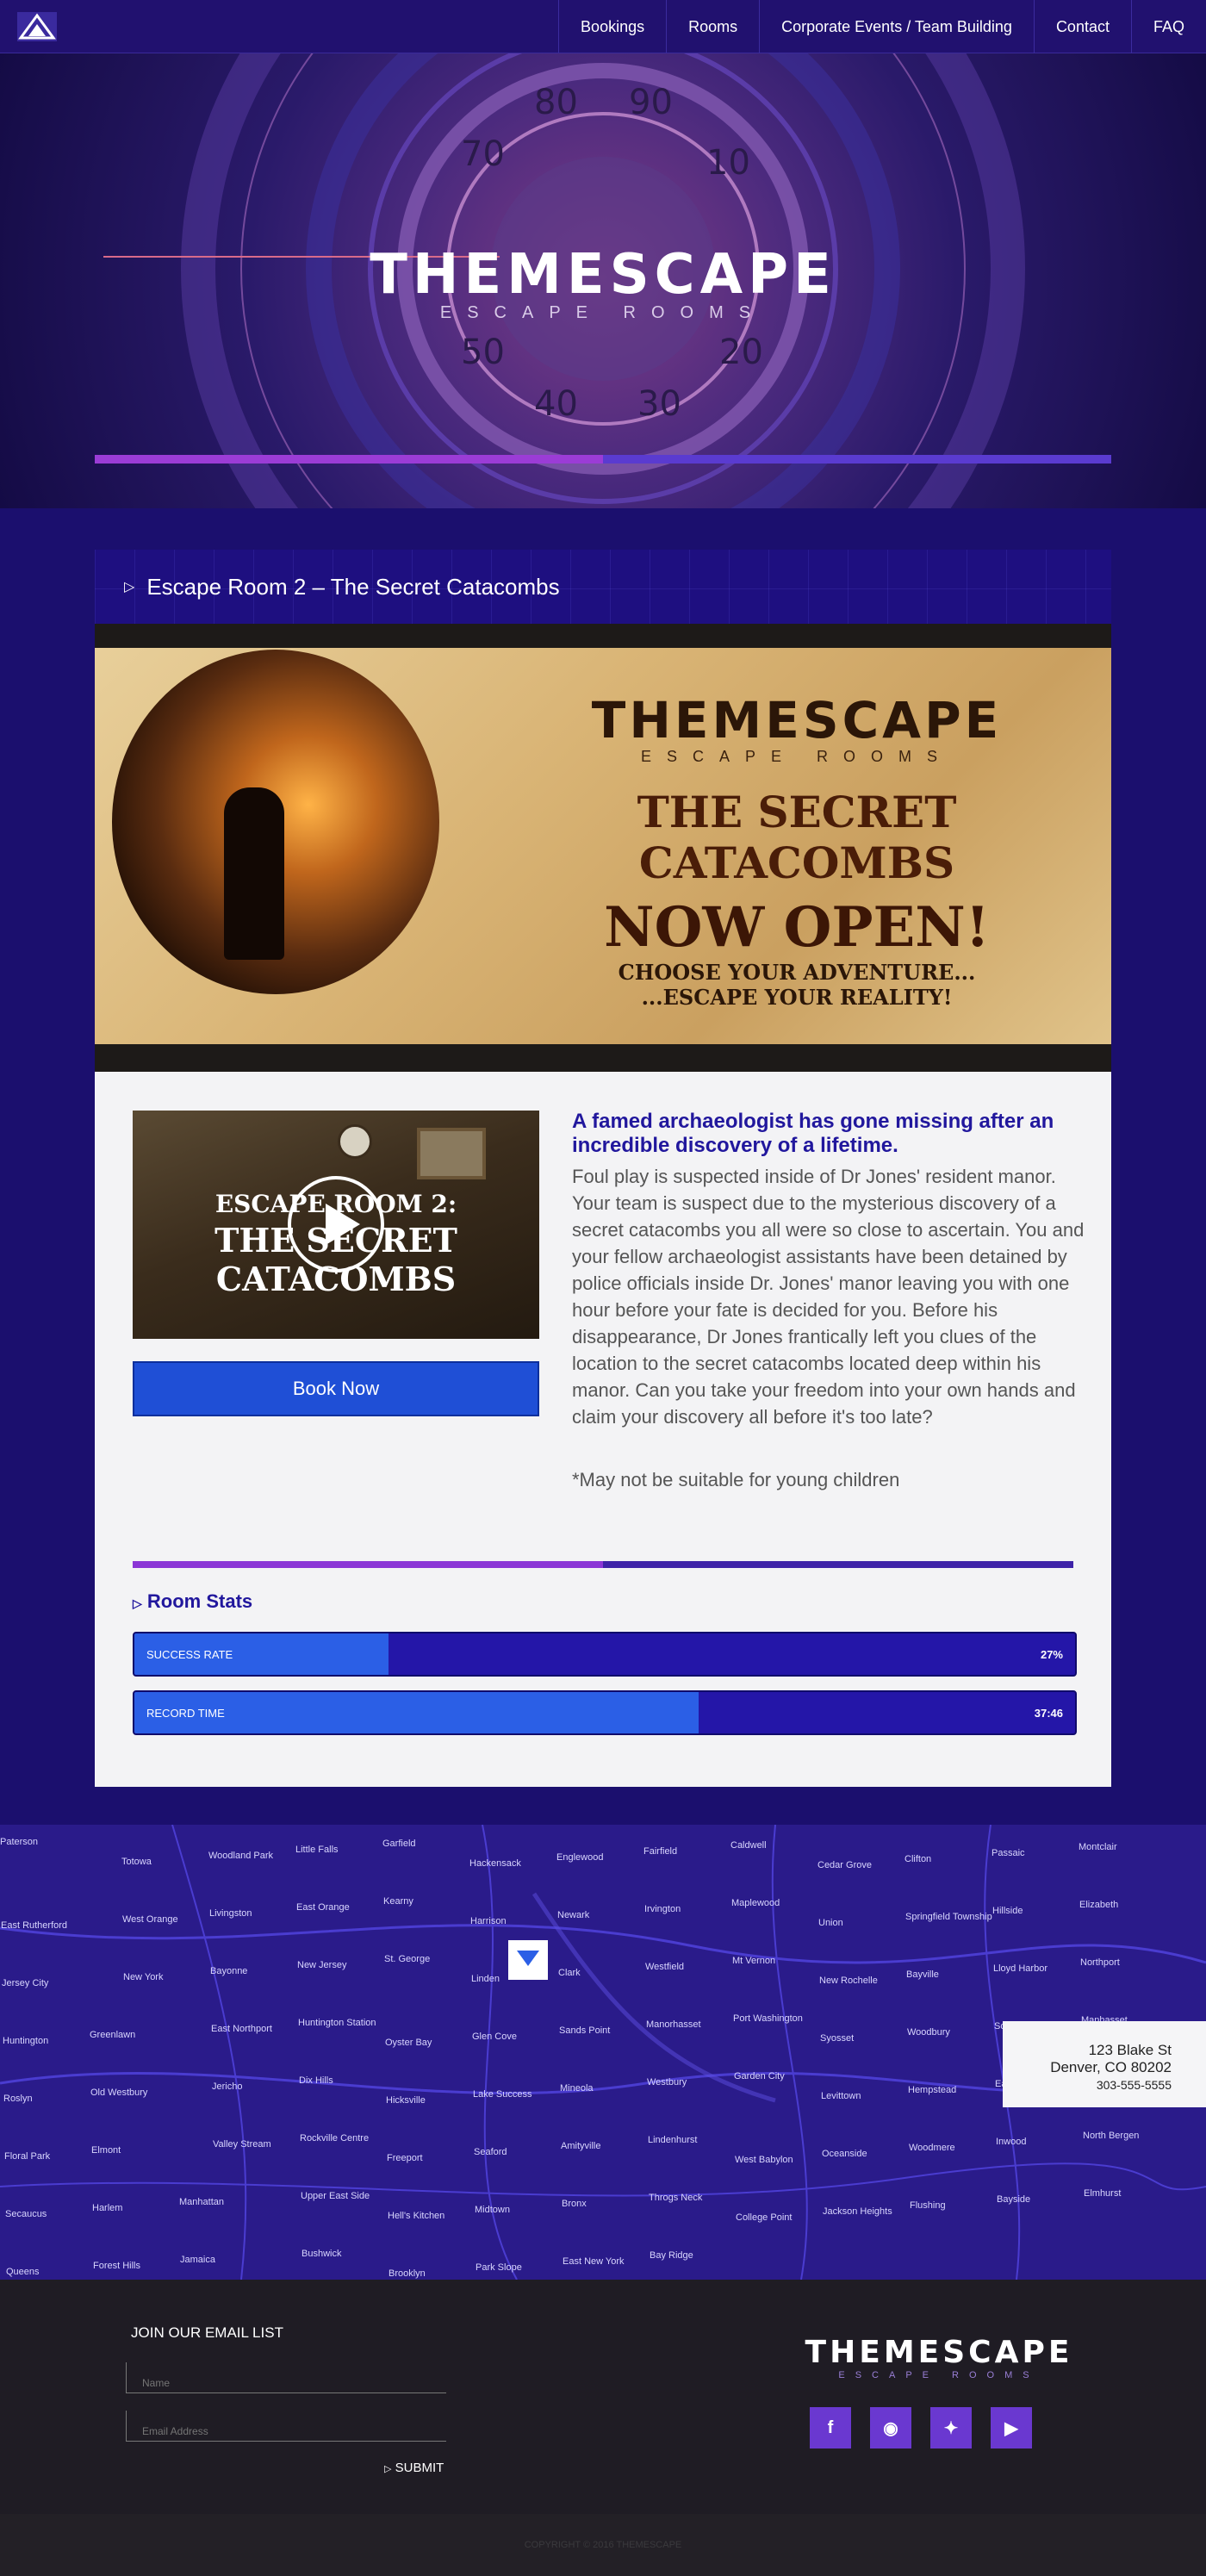 The height and width of the screenshot is (2576, 1206). Describe the element at coordinates (754, 1961) in the screenshot. I see `map-place-label: Mt Vernon` at that location.